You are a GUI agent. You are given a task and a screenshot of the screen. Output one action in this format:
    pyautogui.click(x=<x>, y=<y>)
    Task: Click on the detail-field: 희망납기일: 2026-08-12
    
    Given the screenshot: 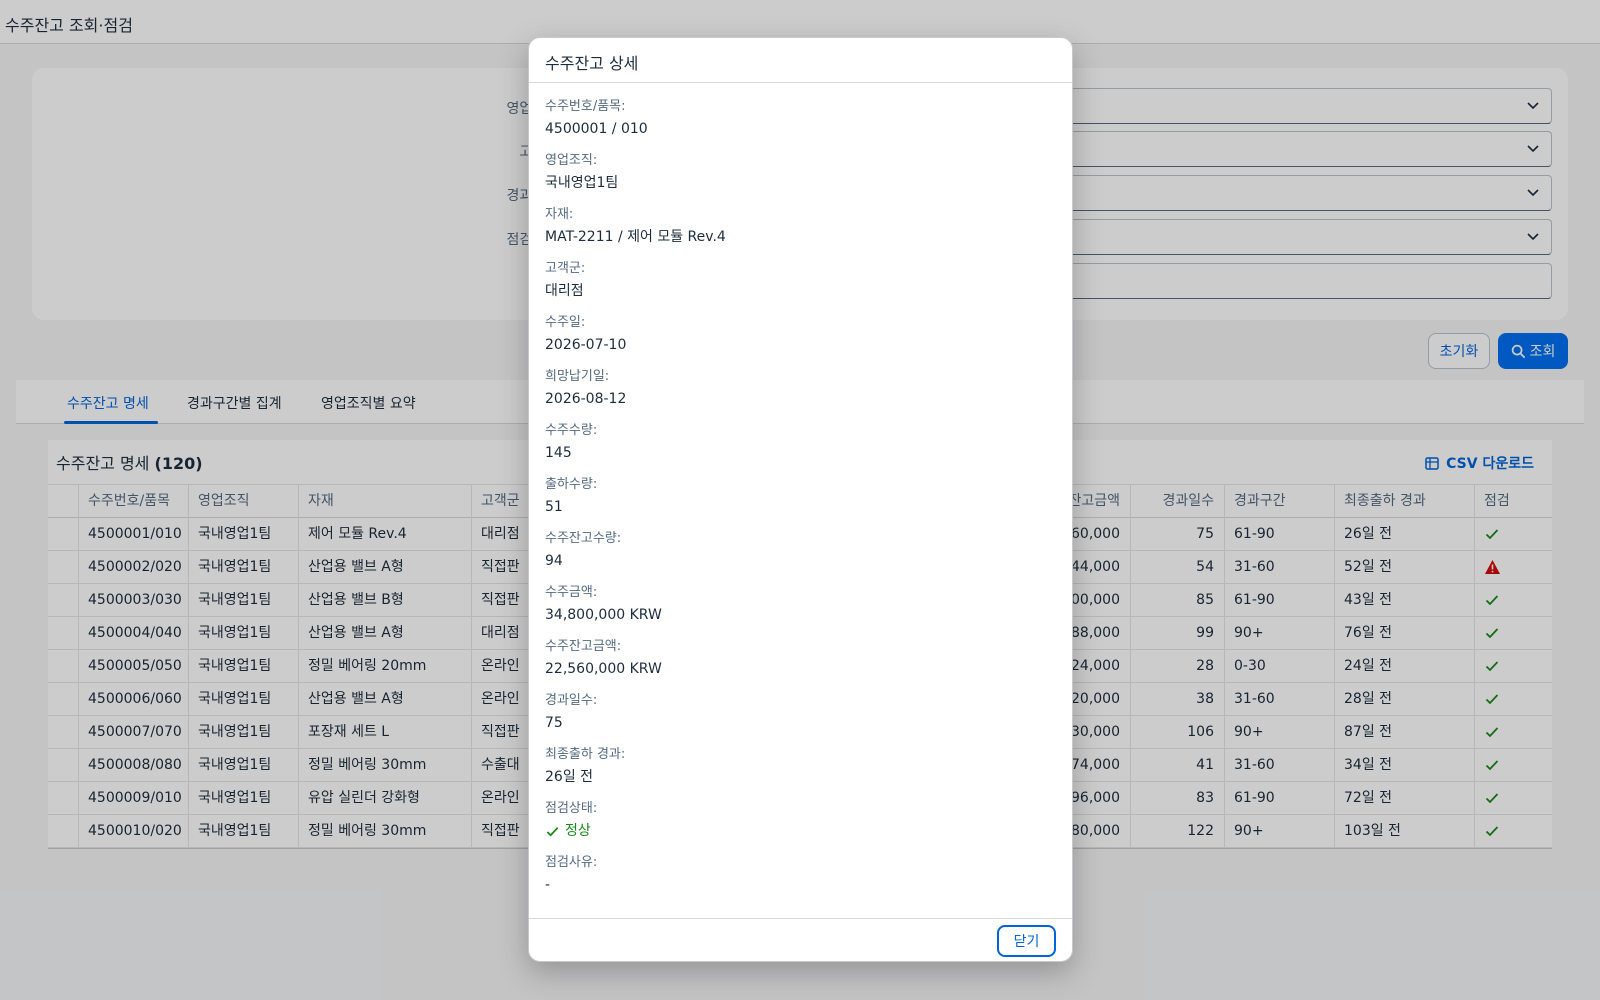 What is the action you would take?
    pyautogui.click(x=800, y=393)
    